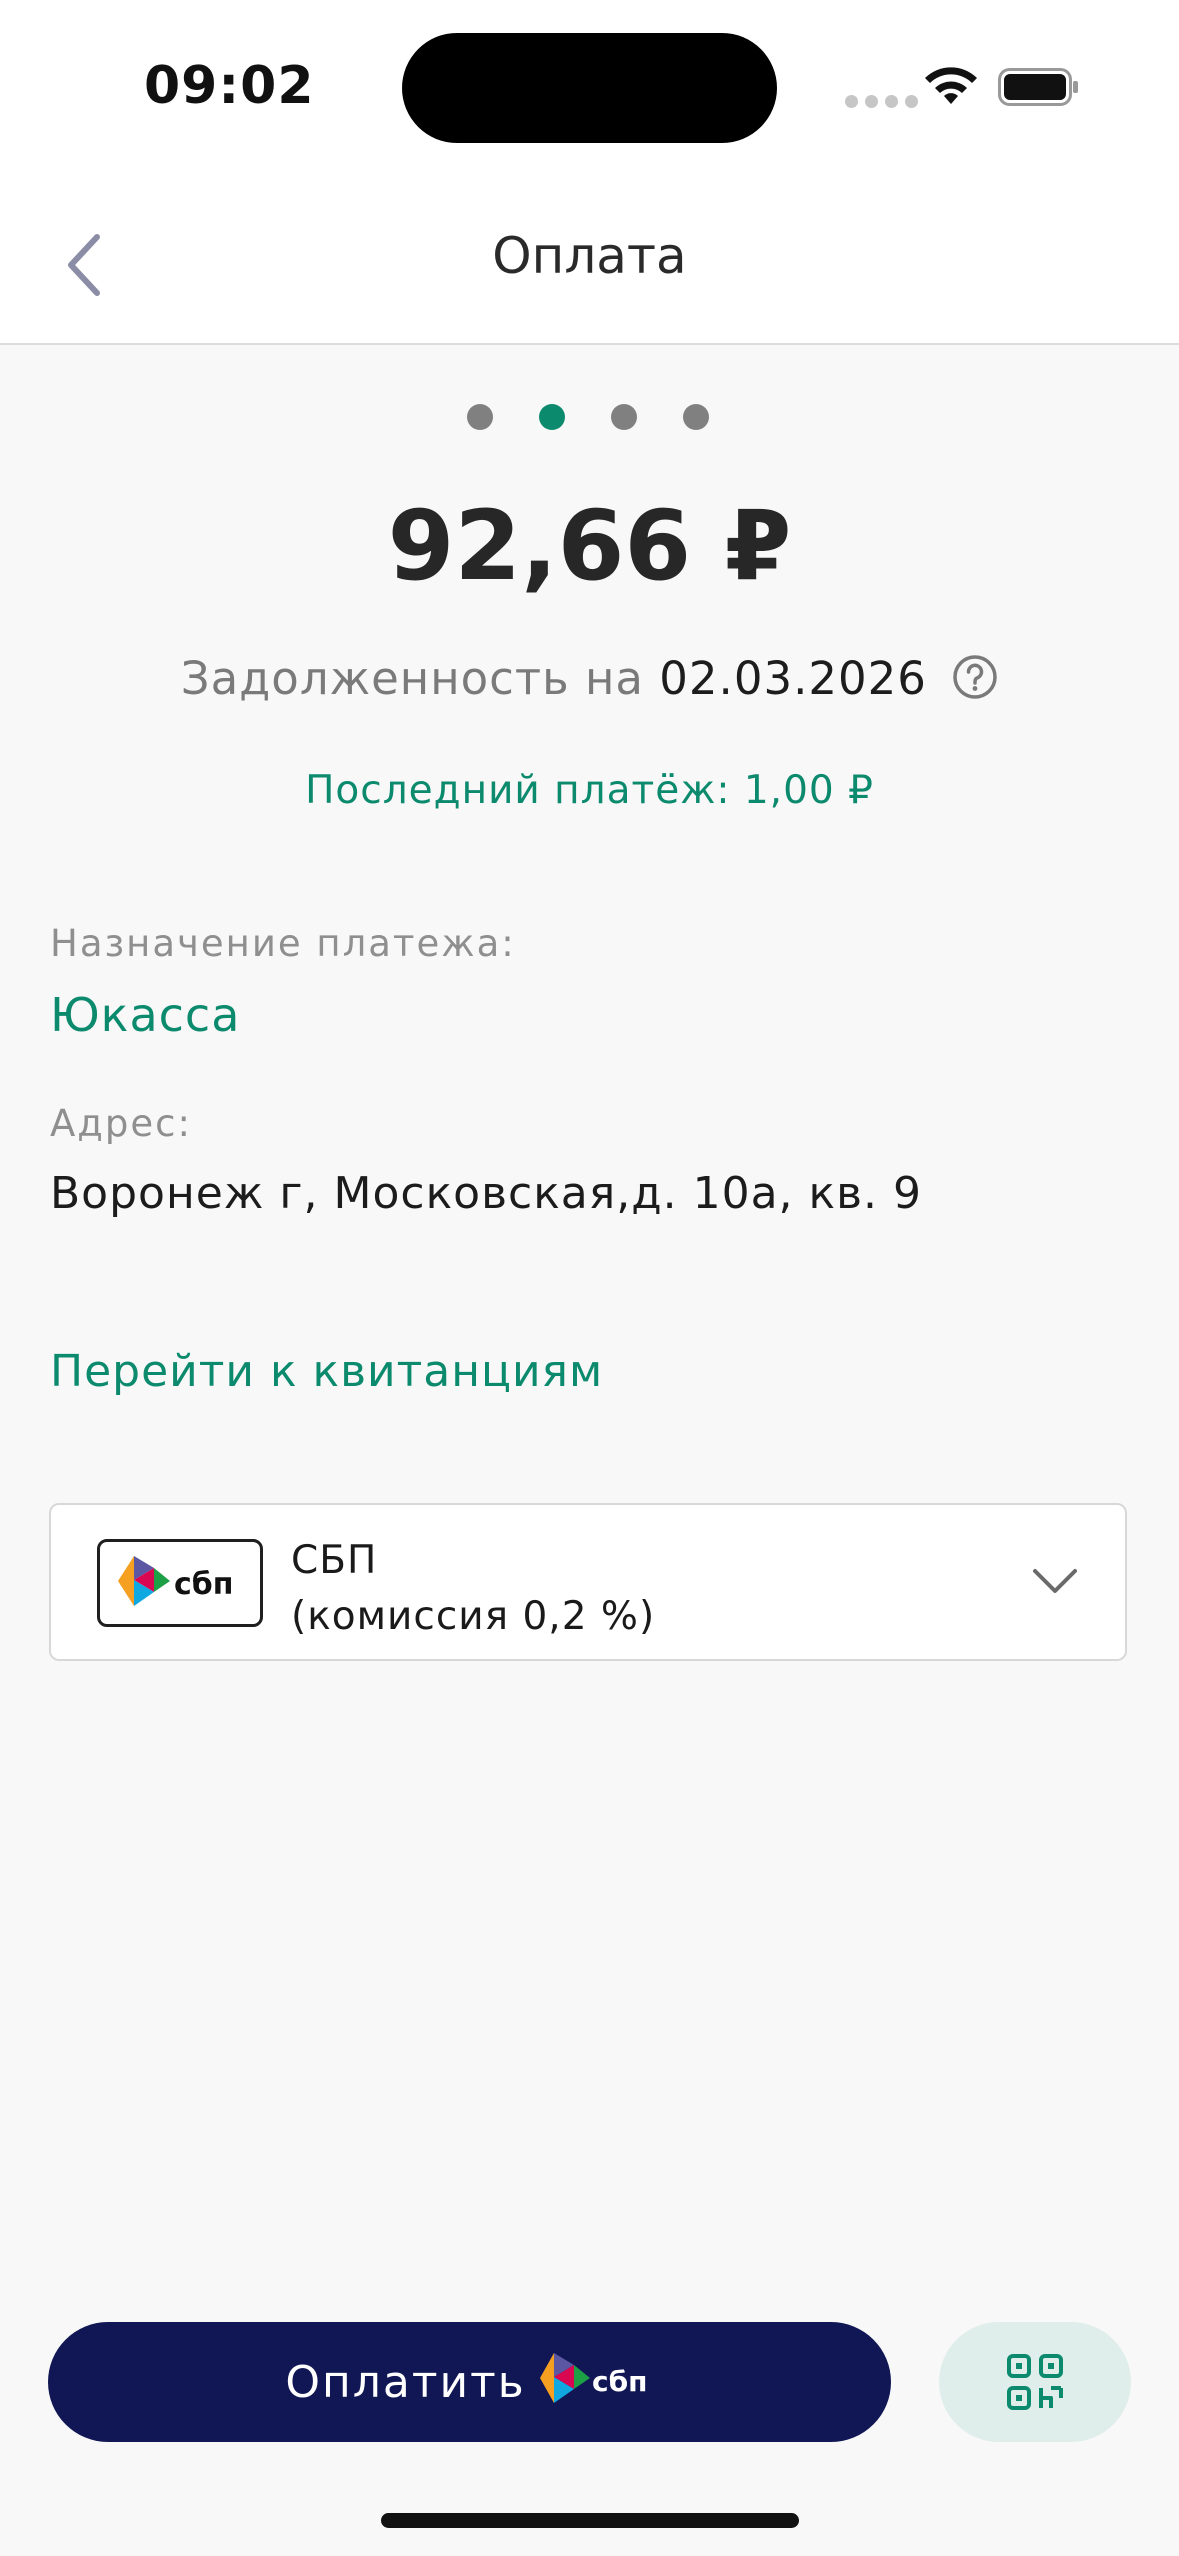 Image resolution: width=1179 pixels, height=2556 pixels. I want to click on receipts-link: Перейти к квитанциям, so click(326, 1371).